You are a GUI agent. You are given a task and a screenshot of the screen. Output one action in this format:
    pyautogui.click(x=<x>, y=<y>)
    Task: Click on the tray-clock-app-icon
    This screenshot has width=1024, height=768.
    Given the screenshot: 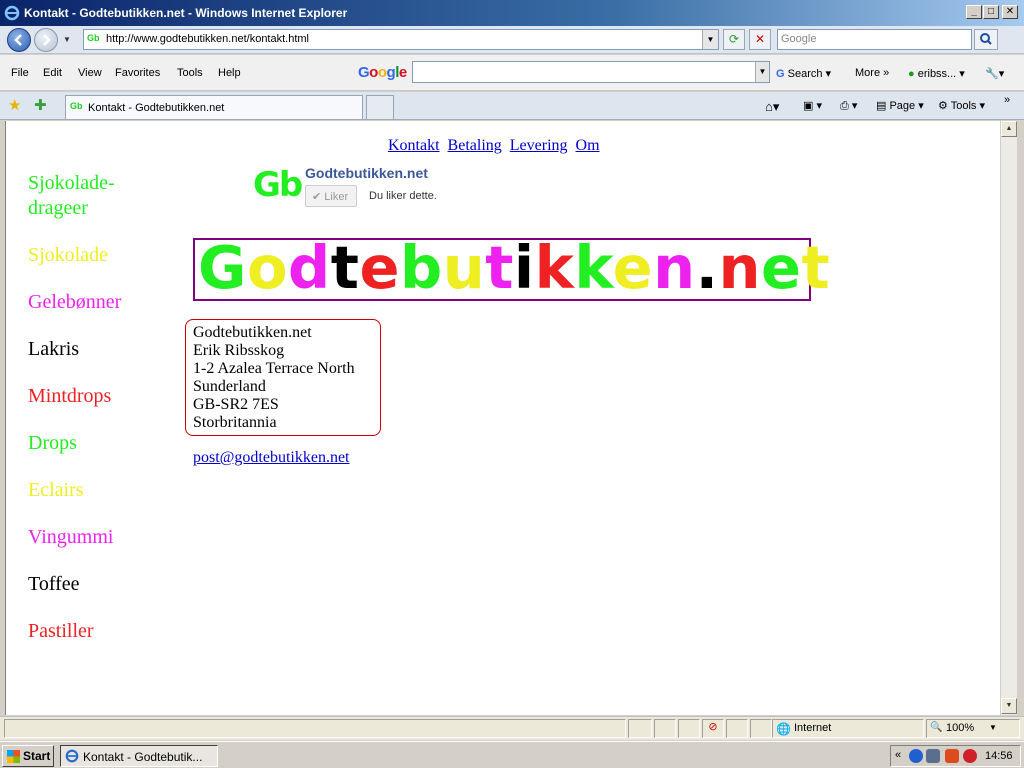 What is the action you would take?
    pyautogui.click(x=970, y=756)
    